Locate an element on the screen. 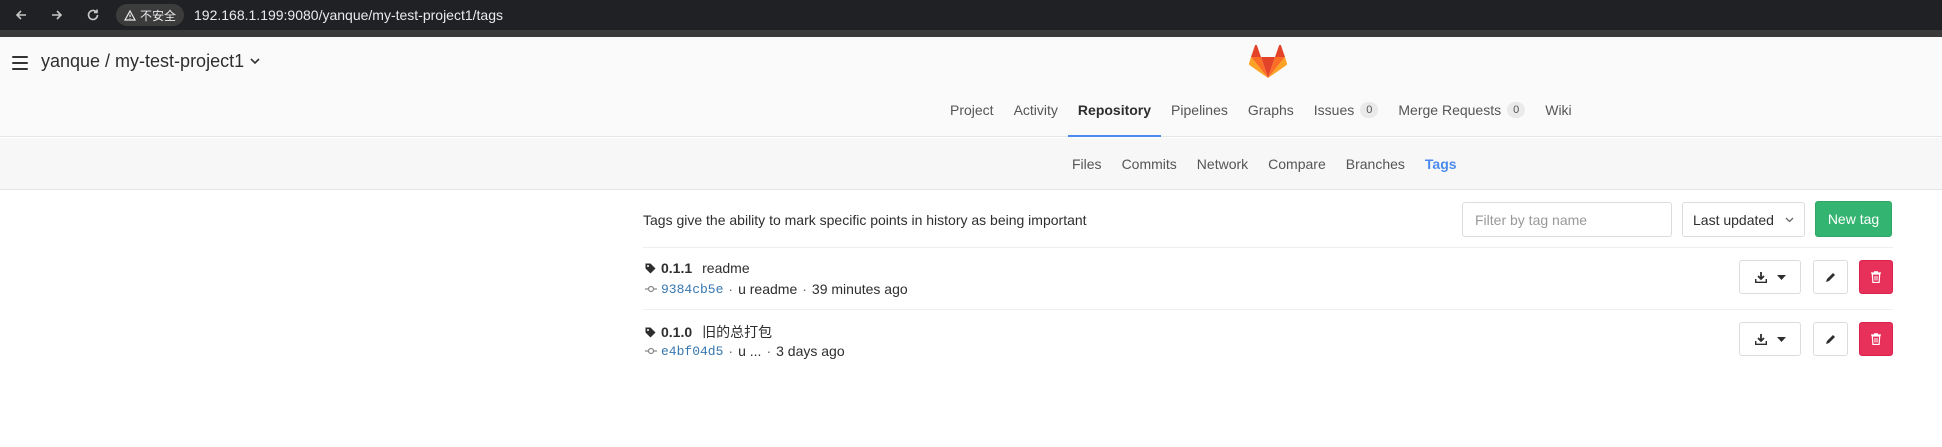 This screenshot has height=447, width=1942. sort-dropdown: Last updated is located at coordinates (1743, 219).